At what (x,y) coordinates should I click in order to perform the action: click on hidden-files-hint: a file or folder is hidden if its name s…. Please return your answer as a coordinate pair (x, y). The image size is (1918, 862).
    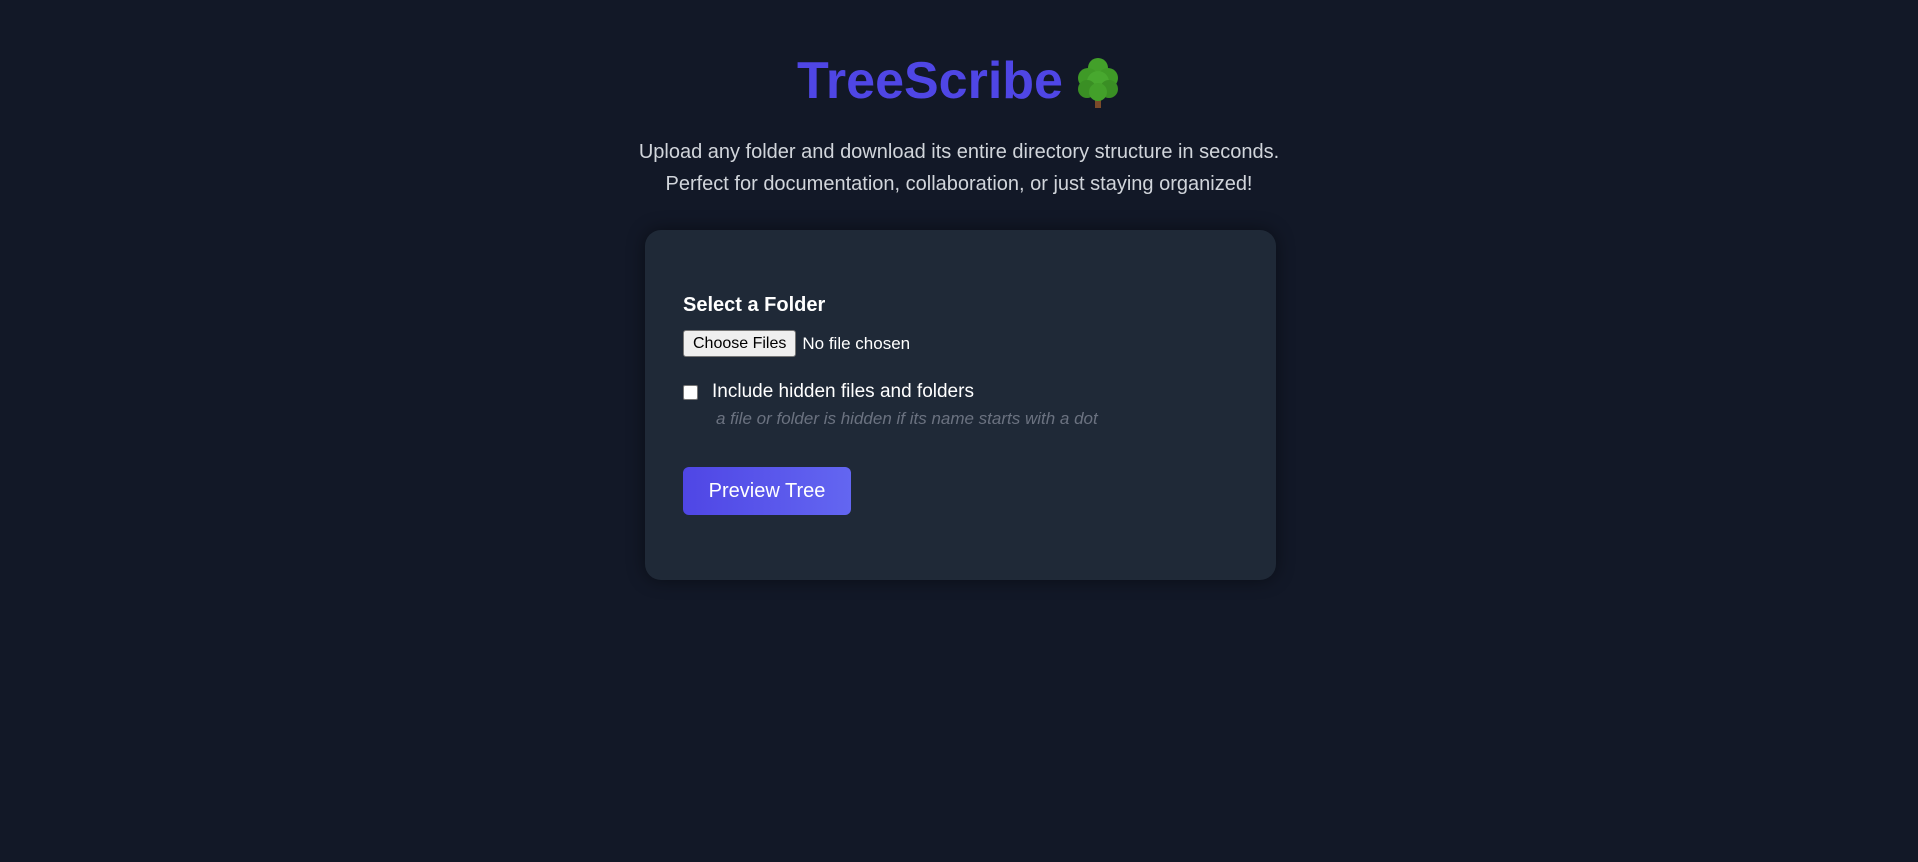
    Looking at the image, I should click on (907, 418).